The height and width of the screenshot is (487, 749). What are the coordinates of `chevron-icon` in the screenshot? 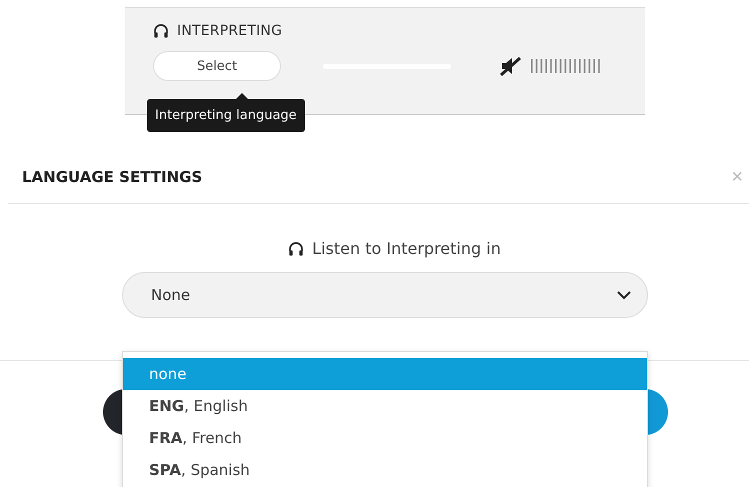 It's located at (624, 295).